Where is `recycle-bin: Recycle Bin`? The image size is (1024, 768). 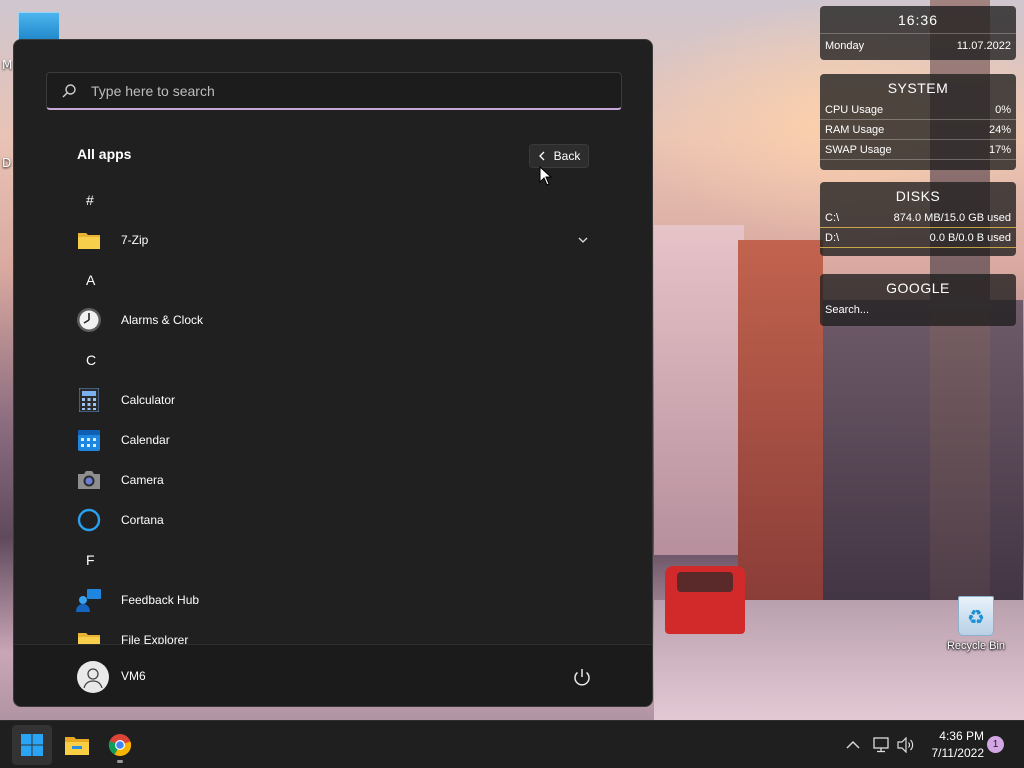 recycle-bin: Recycle Bin is located at coordinates (976, 624).